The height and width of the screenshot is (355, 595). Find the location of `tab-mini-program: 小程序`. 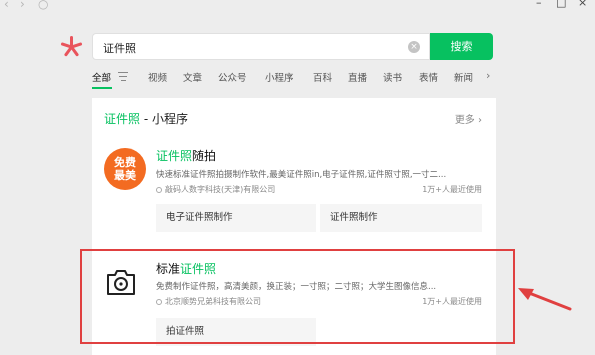

tab-mini-program: 小程序 is located at coordinates (279, 77).